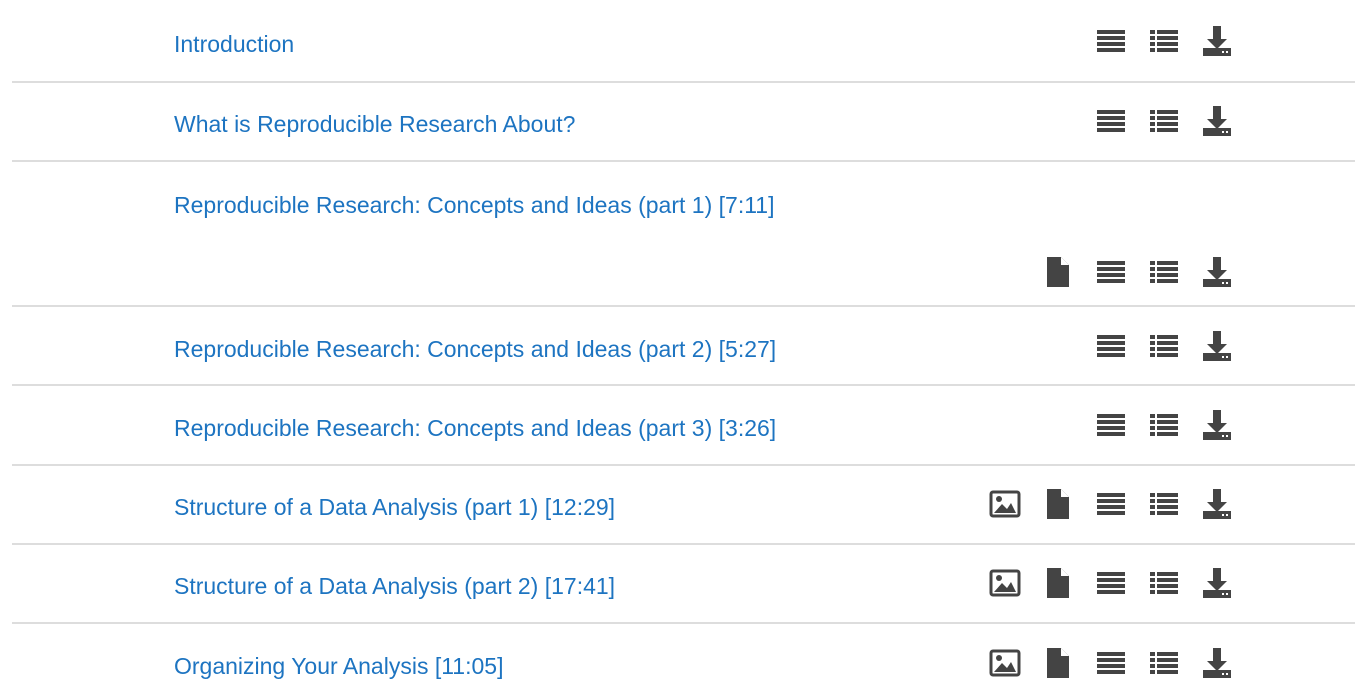 The width and height of the screenshot is (1367, 700). What do you see at coordinates (374, 124) in the screenshot?
I see `lecture-link: What is Reproducible Research About?` at bounding box center [374, 124].